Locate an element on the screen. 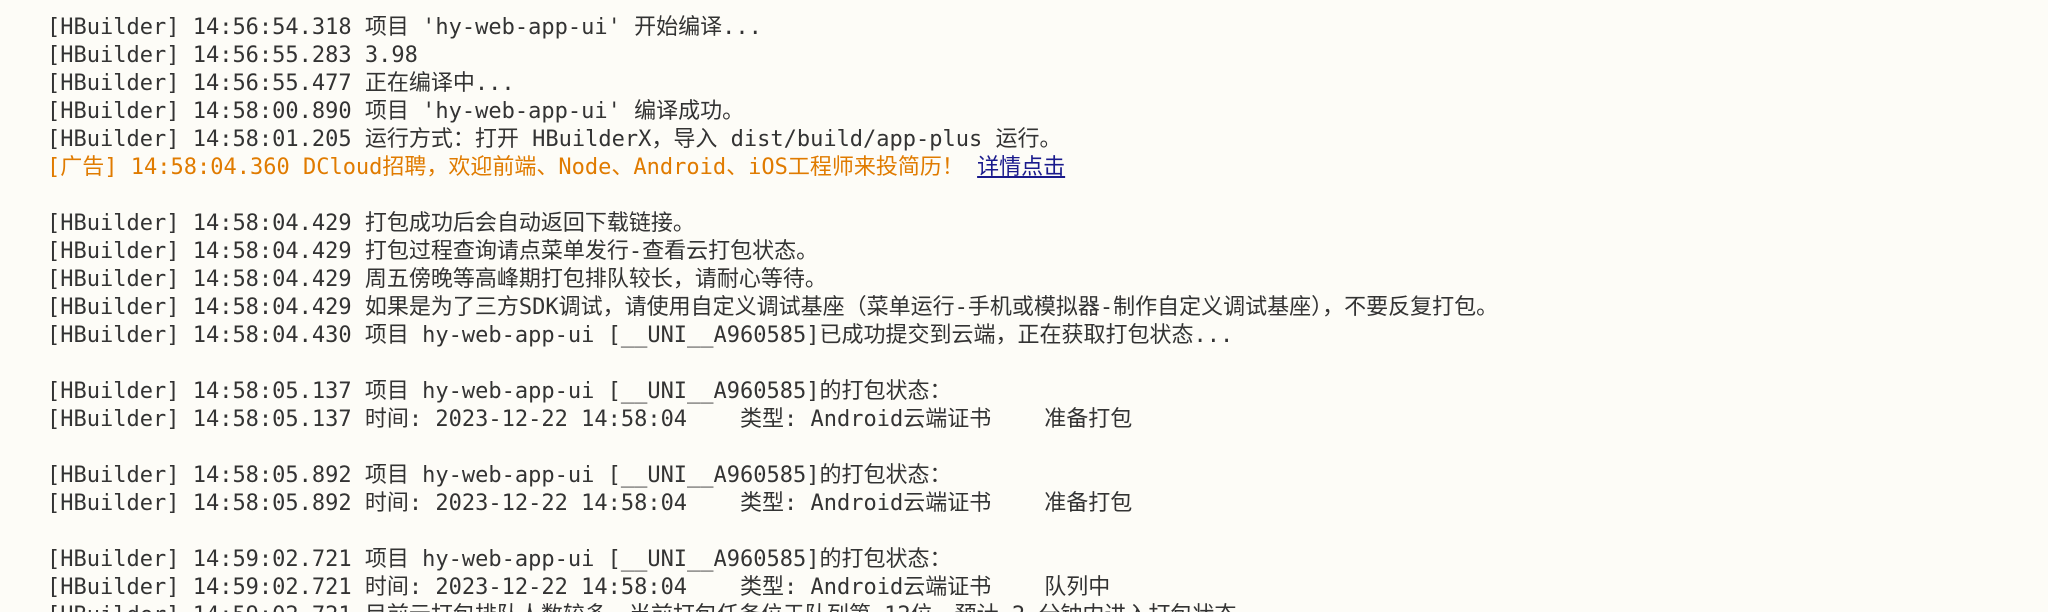 Image resolution: width=2048 pixels, height=612 pixels. log-timestamp: 14:56:55.477 is located at coordinates (272, 83).